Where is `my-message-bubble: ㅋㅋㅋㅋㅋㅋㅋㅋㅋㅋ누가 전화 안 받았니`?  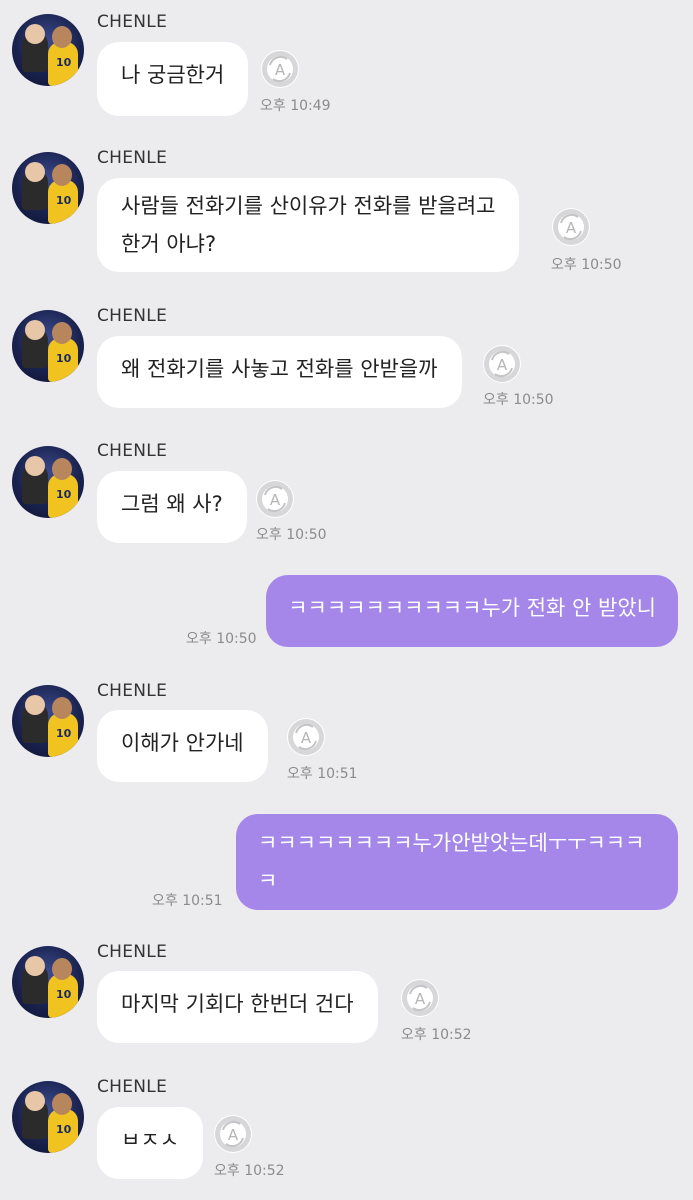 my-message-bubble: ㅋㅋㅋㅋㅋㅋㅋㅋㅋㅋ누가 전화 안 받았니 is located at coordinates (472, 611).